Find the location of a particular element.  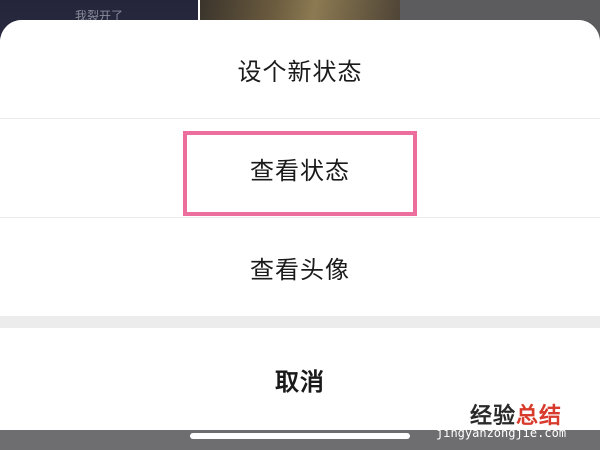

view-status-label: 查看状态 is located at coordinates (300, 170).